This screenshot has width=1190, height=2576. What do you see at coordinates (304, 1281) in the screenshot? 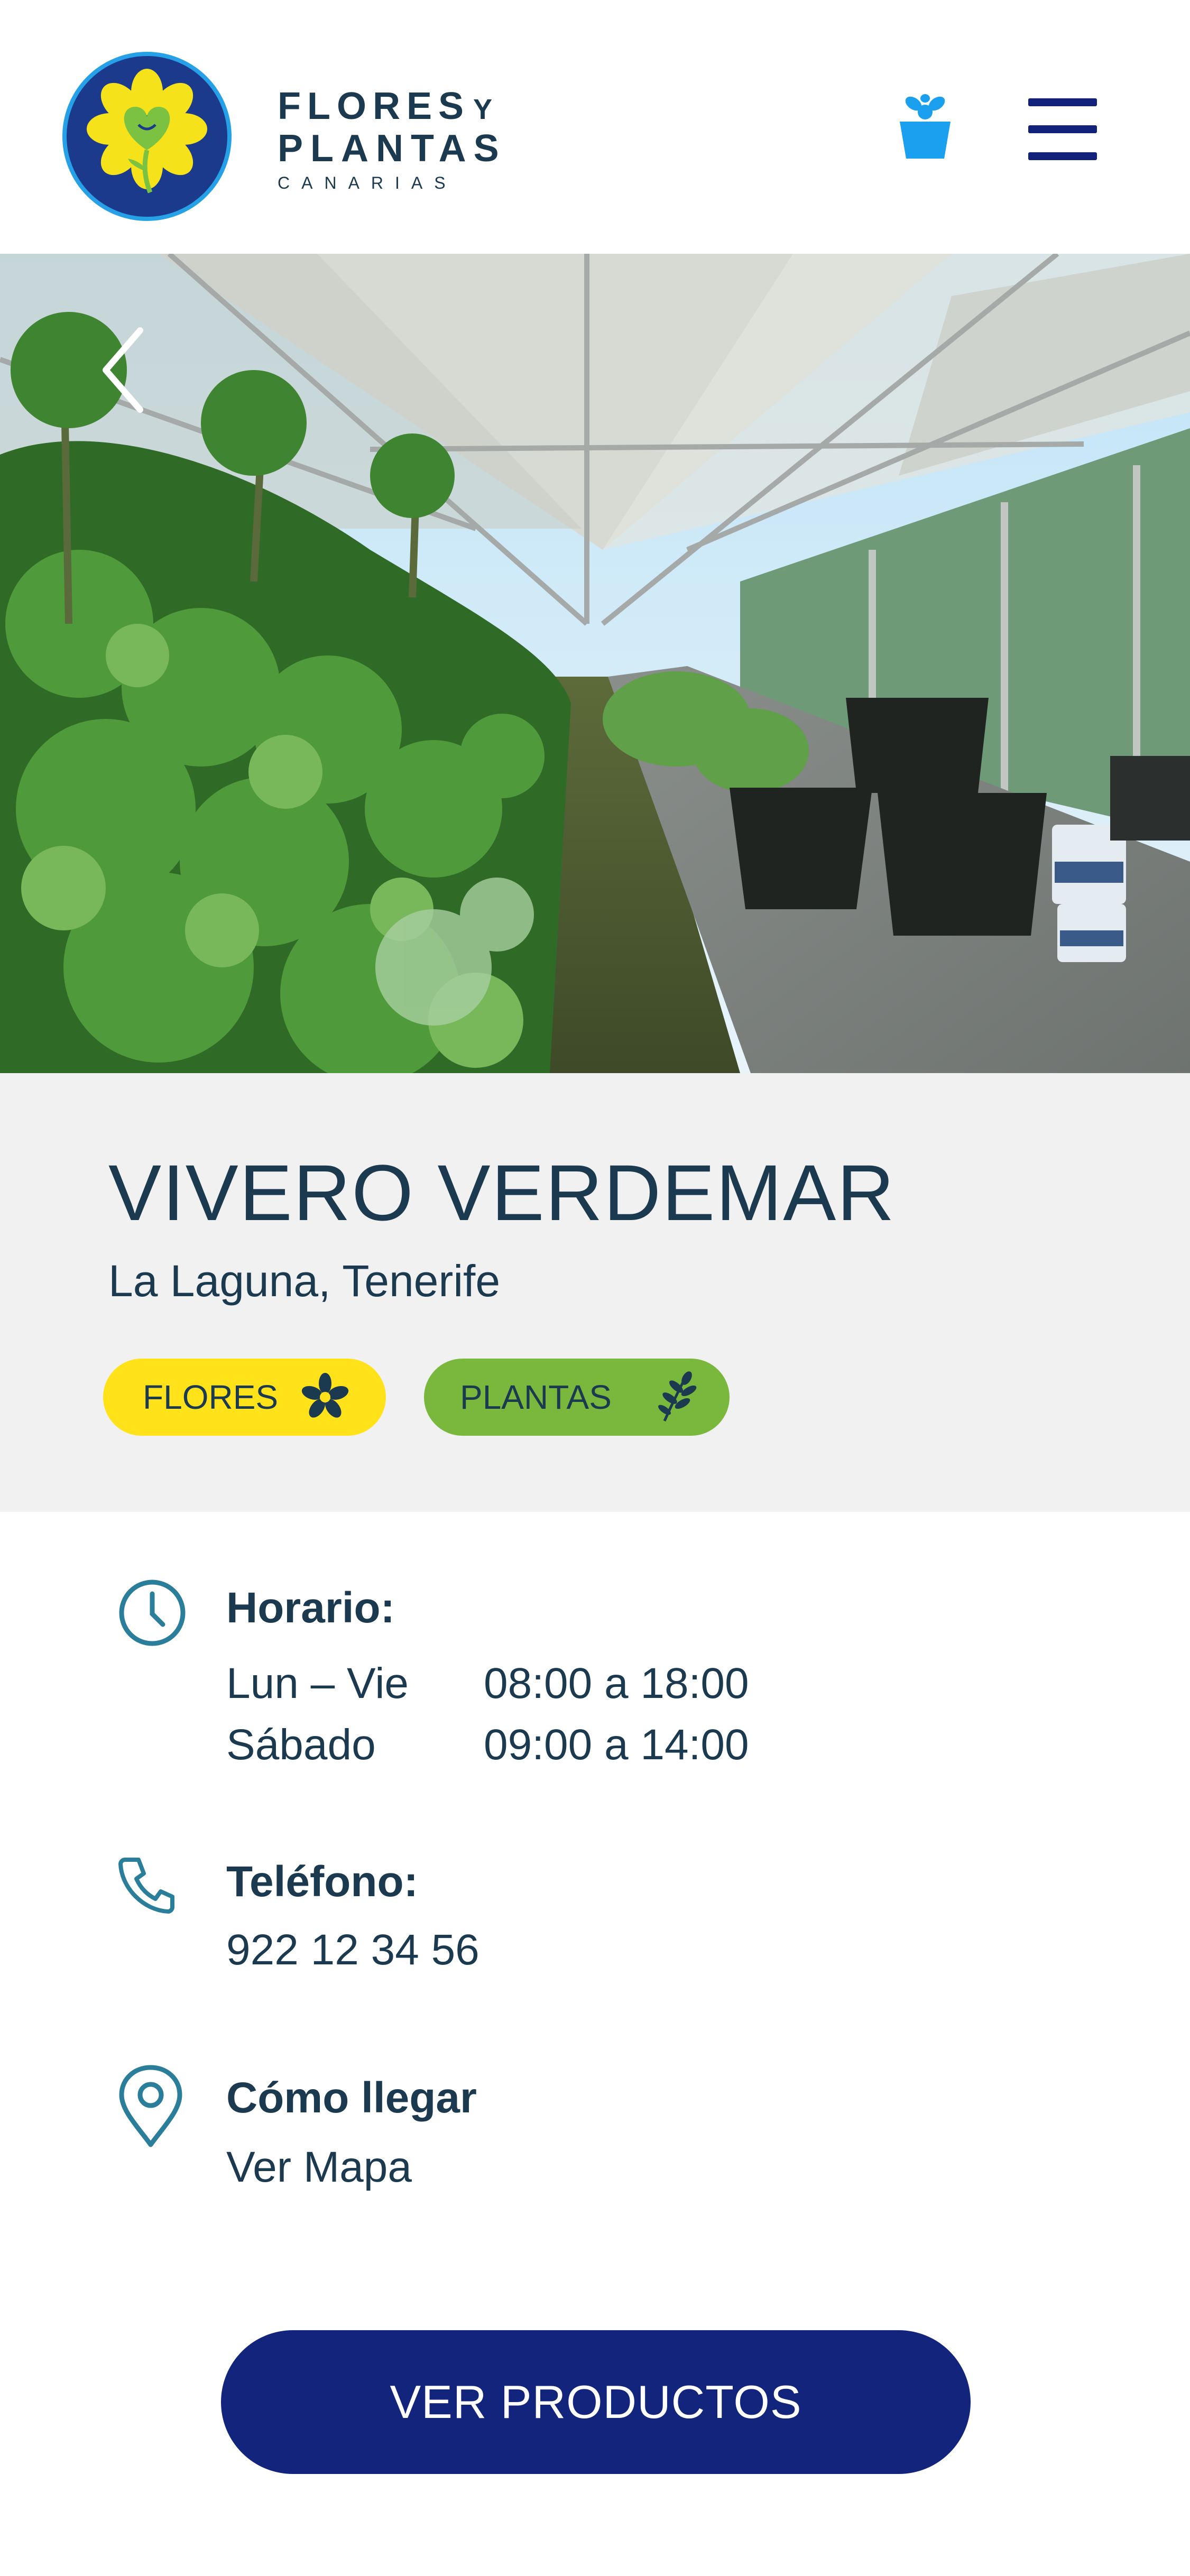
I see `nursery-location: La Laguna, Tenerife` at bounding box center [304, 1281].